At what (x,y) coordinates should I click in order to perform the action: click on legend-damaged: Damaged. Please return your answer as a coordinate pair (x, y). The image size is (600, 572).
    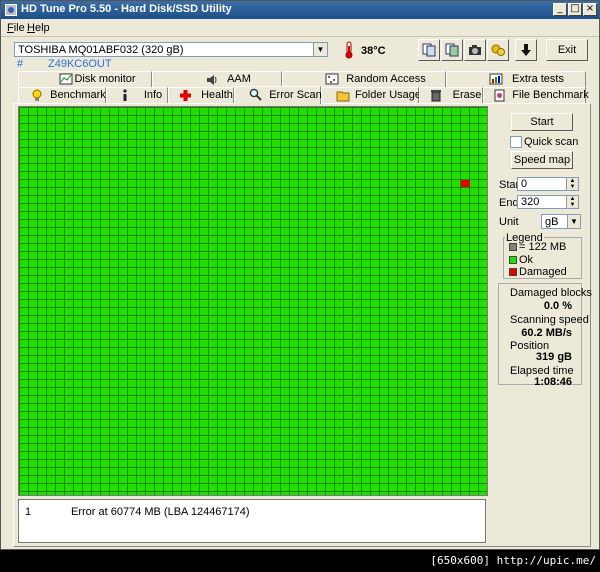
    Looking at the image, I should click on (543, 272).